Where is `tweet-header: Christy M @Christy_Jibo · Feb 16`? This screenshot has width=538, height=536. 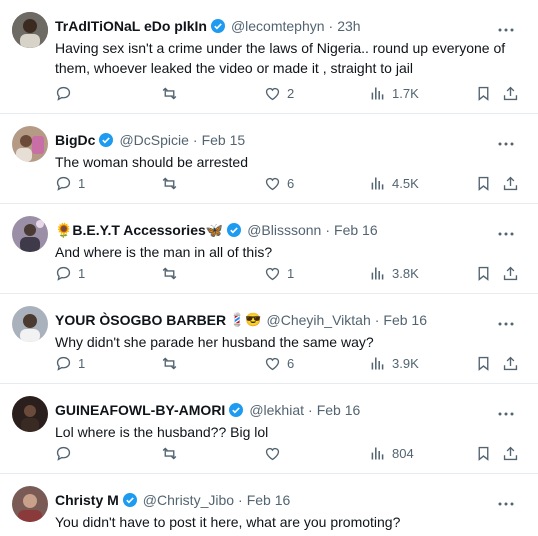
tweet-header: Christy M @Christy_Jibo · Feb 16 is located at coordinates (276, 500).